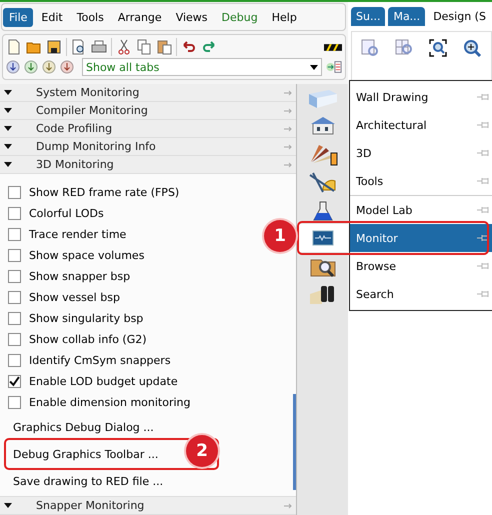 The height and width of the screenshot is (515, 492). Describe the element at coordinates (314, 67) in the screenshot. I see `caret-icon` at that location.